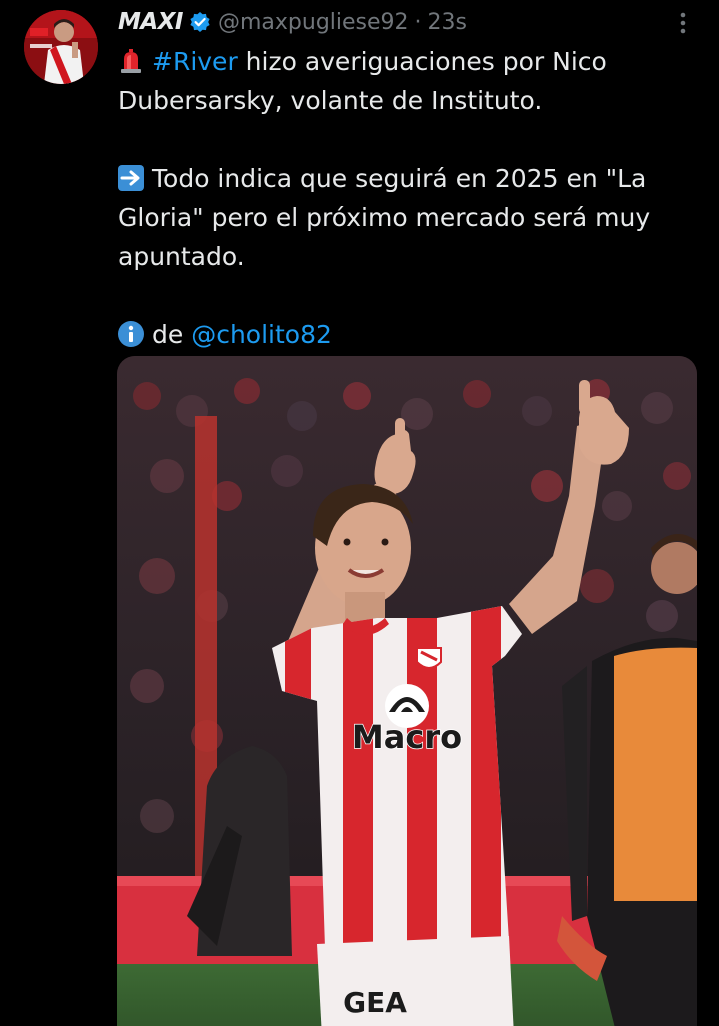  What do you see at coordinates (61, 47) in the screenshot?
I see `avatar` at bounding box center [61, 47].